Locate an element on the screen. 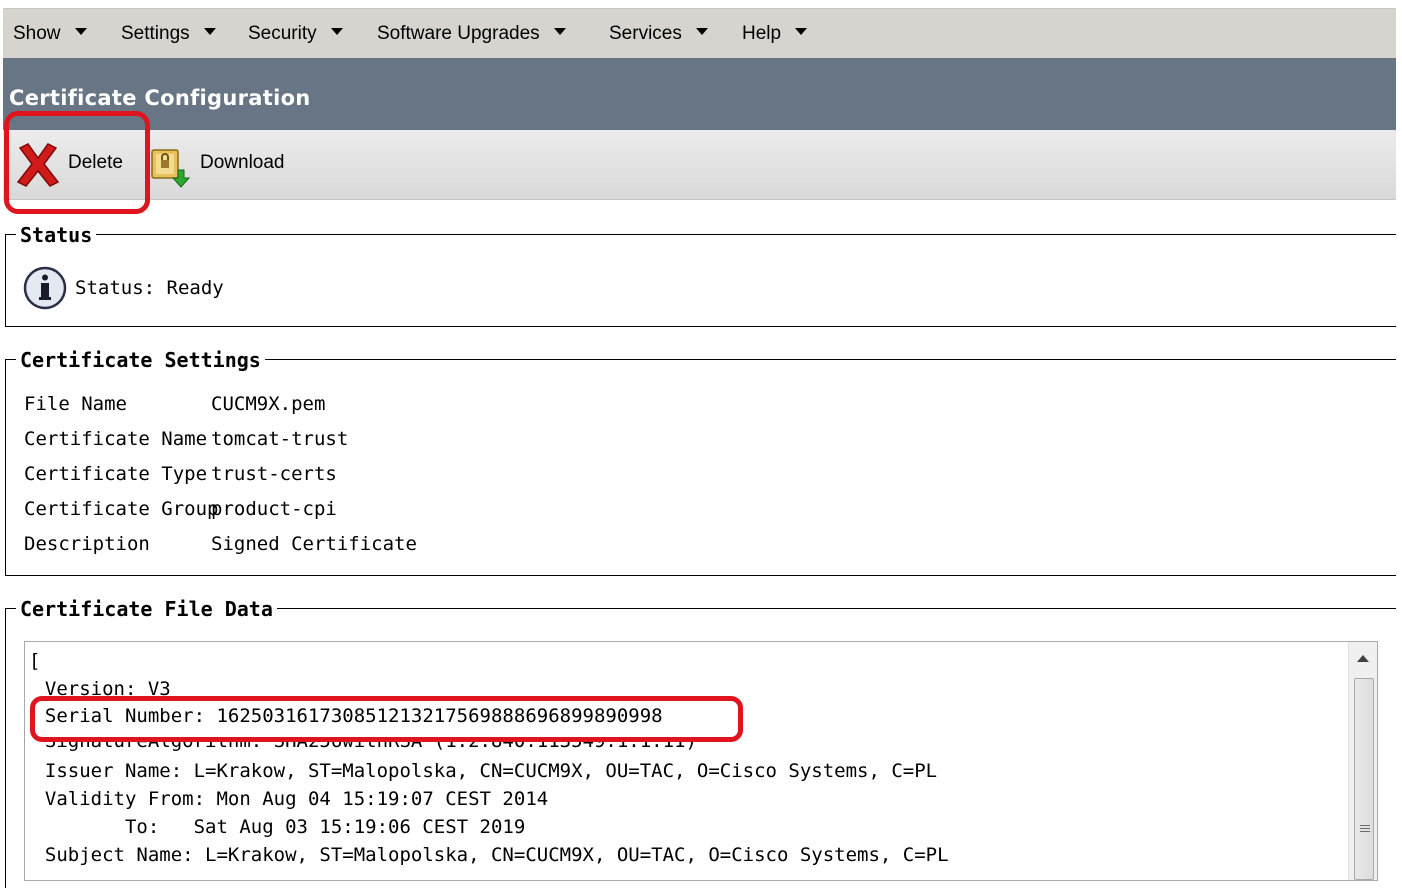 The height and width of the screenshot is (888, 1402). download-button: Download is located at coordinates (223, 164).